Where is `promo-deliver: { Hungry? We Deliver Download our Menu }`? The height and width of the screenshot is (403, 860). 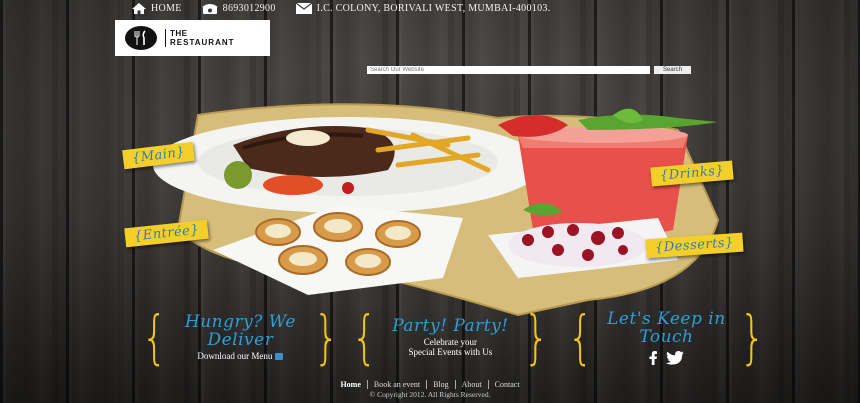 promo-deliver: { Hungry? We Deliver Download our Menu } is located at coordinates (240, 337).